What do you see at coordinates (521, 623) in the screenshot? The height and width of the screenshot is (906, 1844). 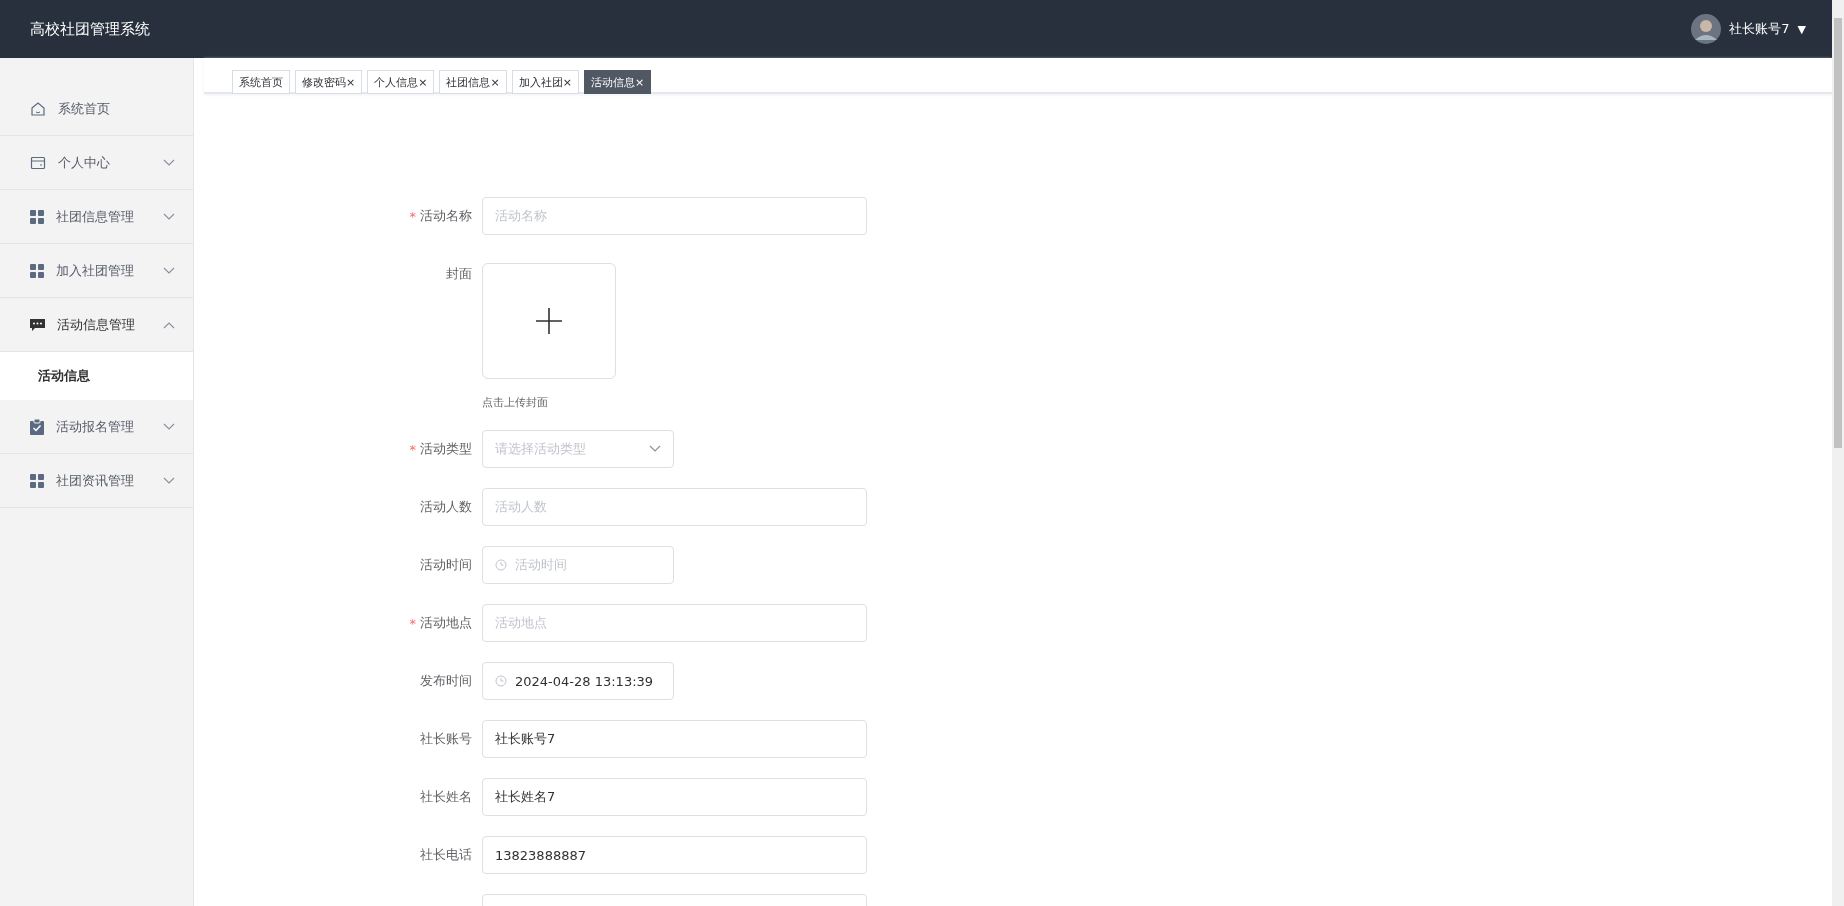 I see `placeholder-text: 活动地点` at bounding box center [521, 623].